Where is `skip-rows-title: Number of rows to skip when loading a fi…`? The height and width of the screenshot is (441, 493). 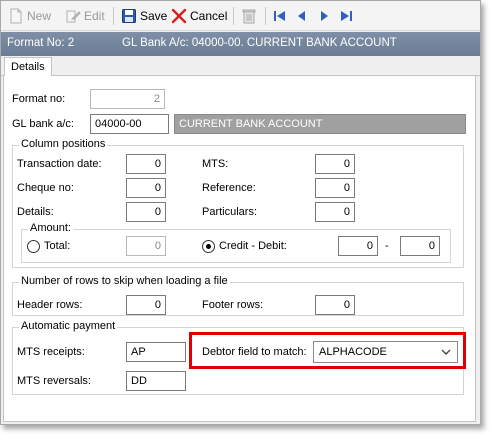 skip-rows-title: Number of rows to skip when loading a fi… is located at coordinates (124, 281).